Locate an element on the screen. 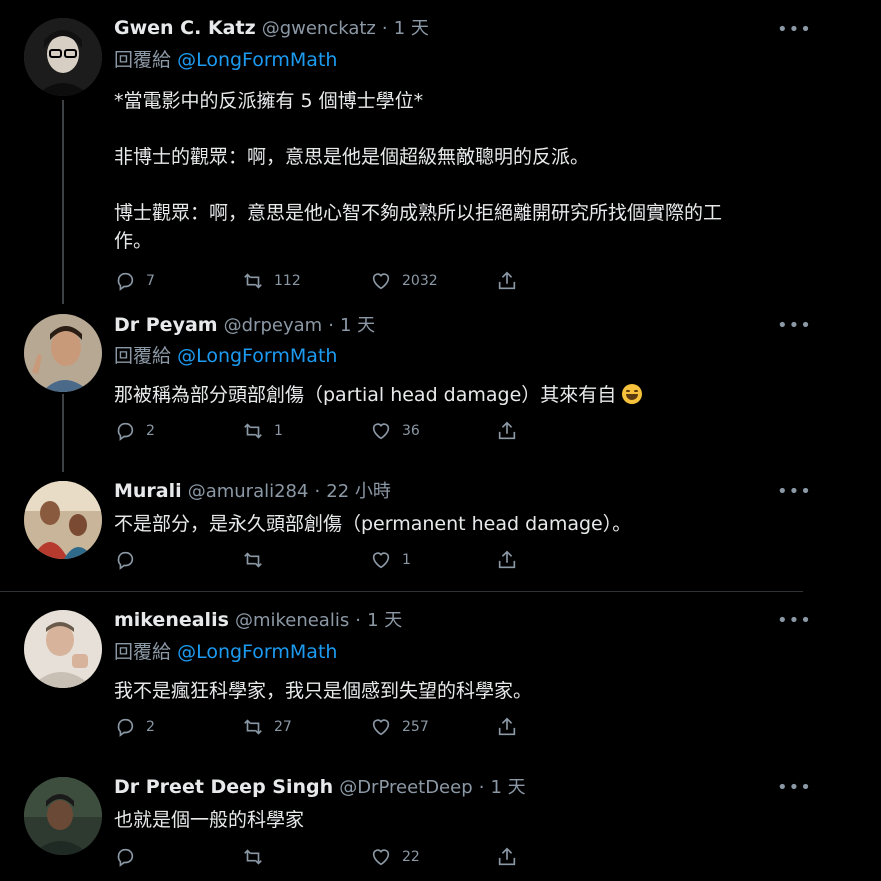  author-name: mikenealis is located at coordinates (171, 620).